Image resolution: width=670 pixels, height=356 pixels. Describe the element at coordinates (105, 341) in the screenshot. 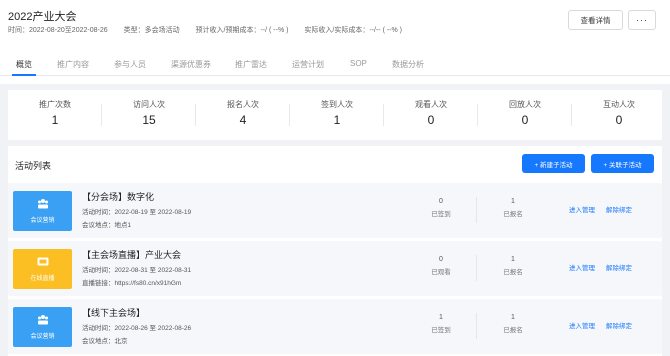

I see `activity-location: 会议地点：北京` at that location.